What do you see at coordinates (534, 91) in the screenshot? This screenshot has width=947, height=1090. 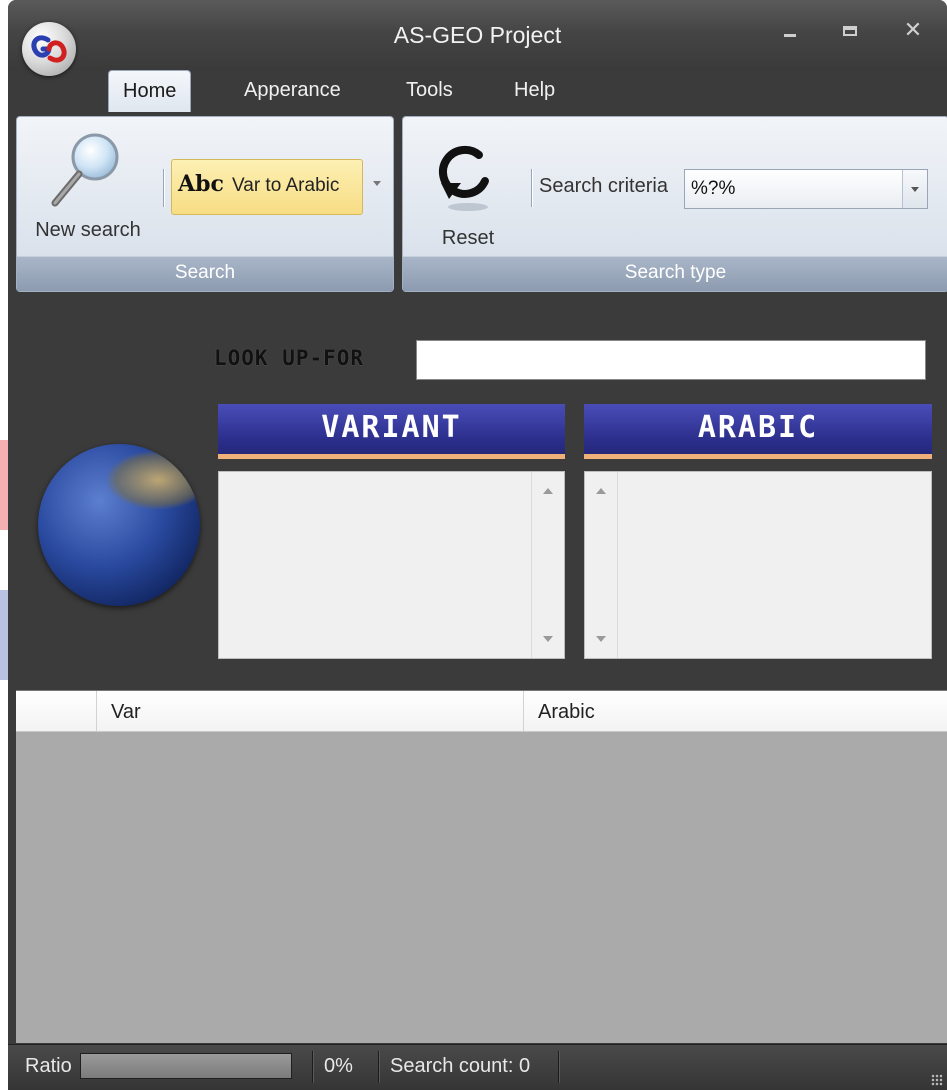 I see `tab-help: Help` at bounding box center [534, 91].